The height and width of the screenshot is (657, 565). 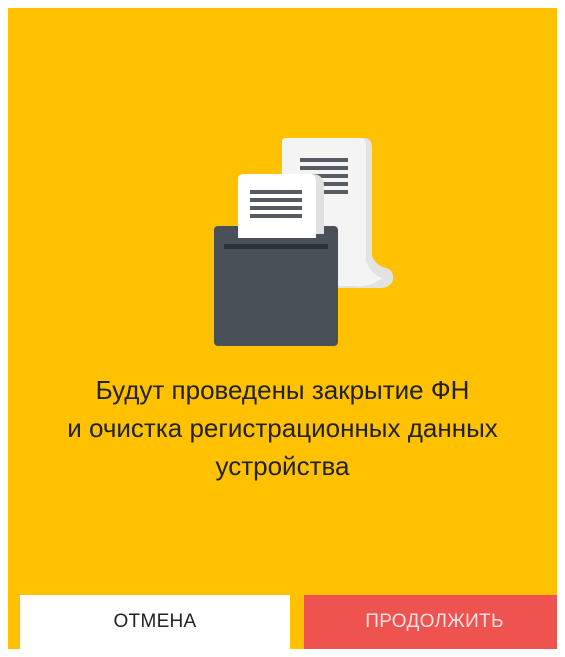 What do you see at coordinates (276, 246) in the screenshot?
I see `printer-slot-shape` at bounding box center [276, 246].